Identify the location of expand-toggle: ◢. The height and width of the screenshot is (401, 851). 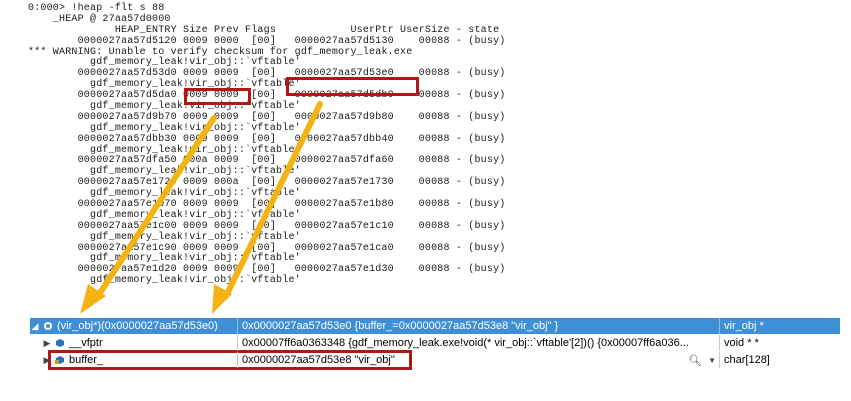
(35, 326).